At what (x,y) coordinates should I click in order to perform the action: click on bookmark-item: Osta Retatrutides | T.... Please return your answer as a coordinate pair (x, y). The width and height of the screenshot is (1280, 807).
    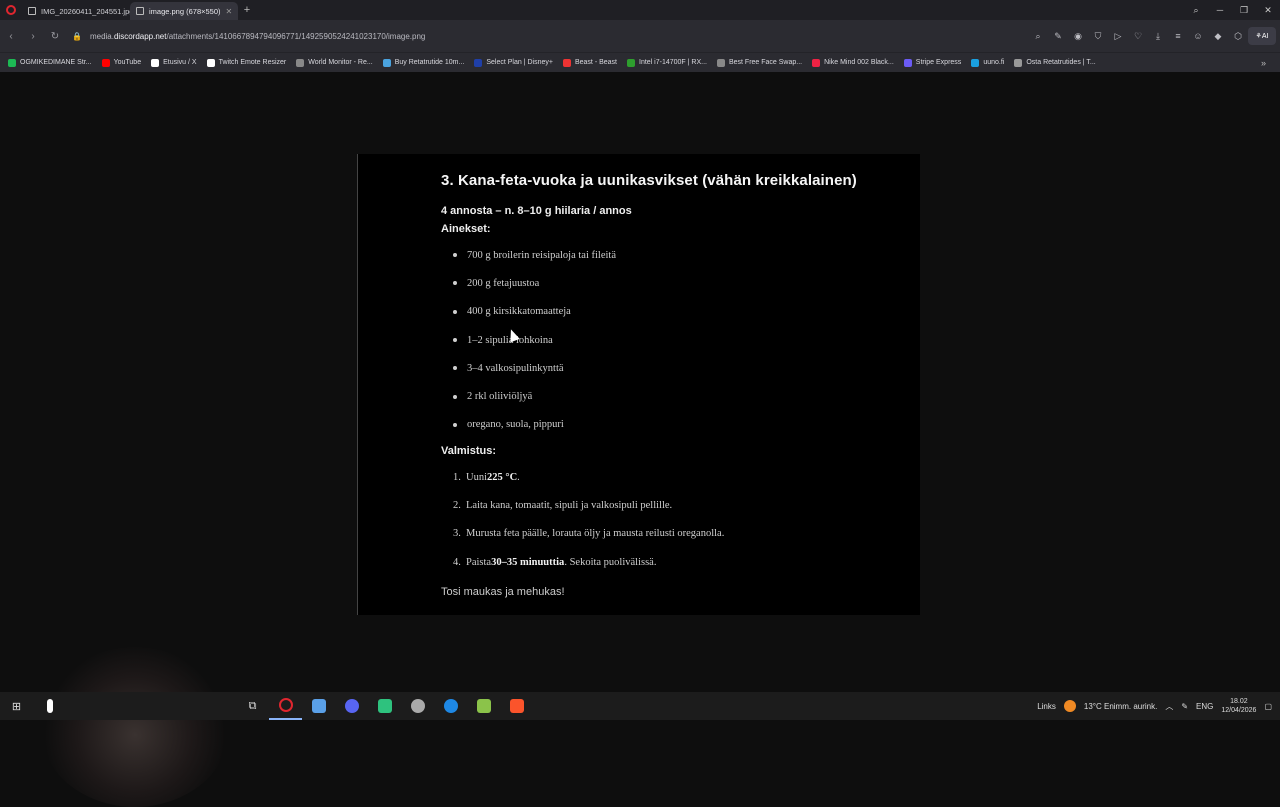
    Looking at the image, I should click on (1055, 62).